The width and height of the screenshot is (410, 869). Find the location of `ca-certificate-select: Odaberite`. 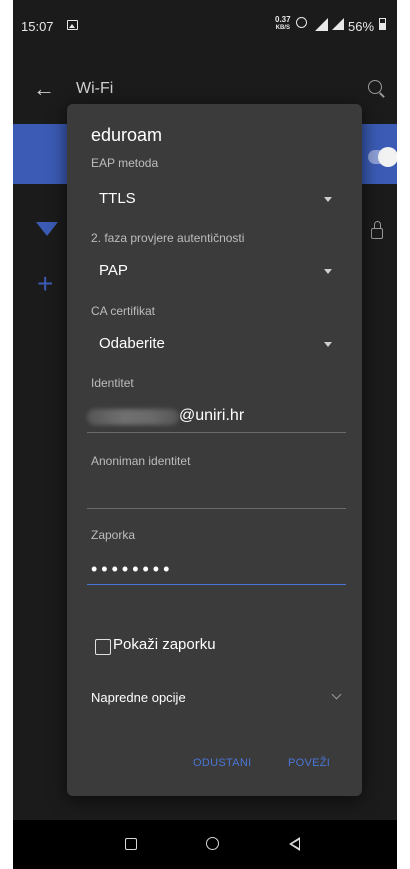

ca-certificate-select: Odaberite is located at coordinates (218, 344).